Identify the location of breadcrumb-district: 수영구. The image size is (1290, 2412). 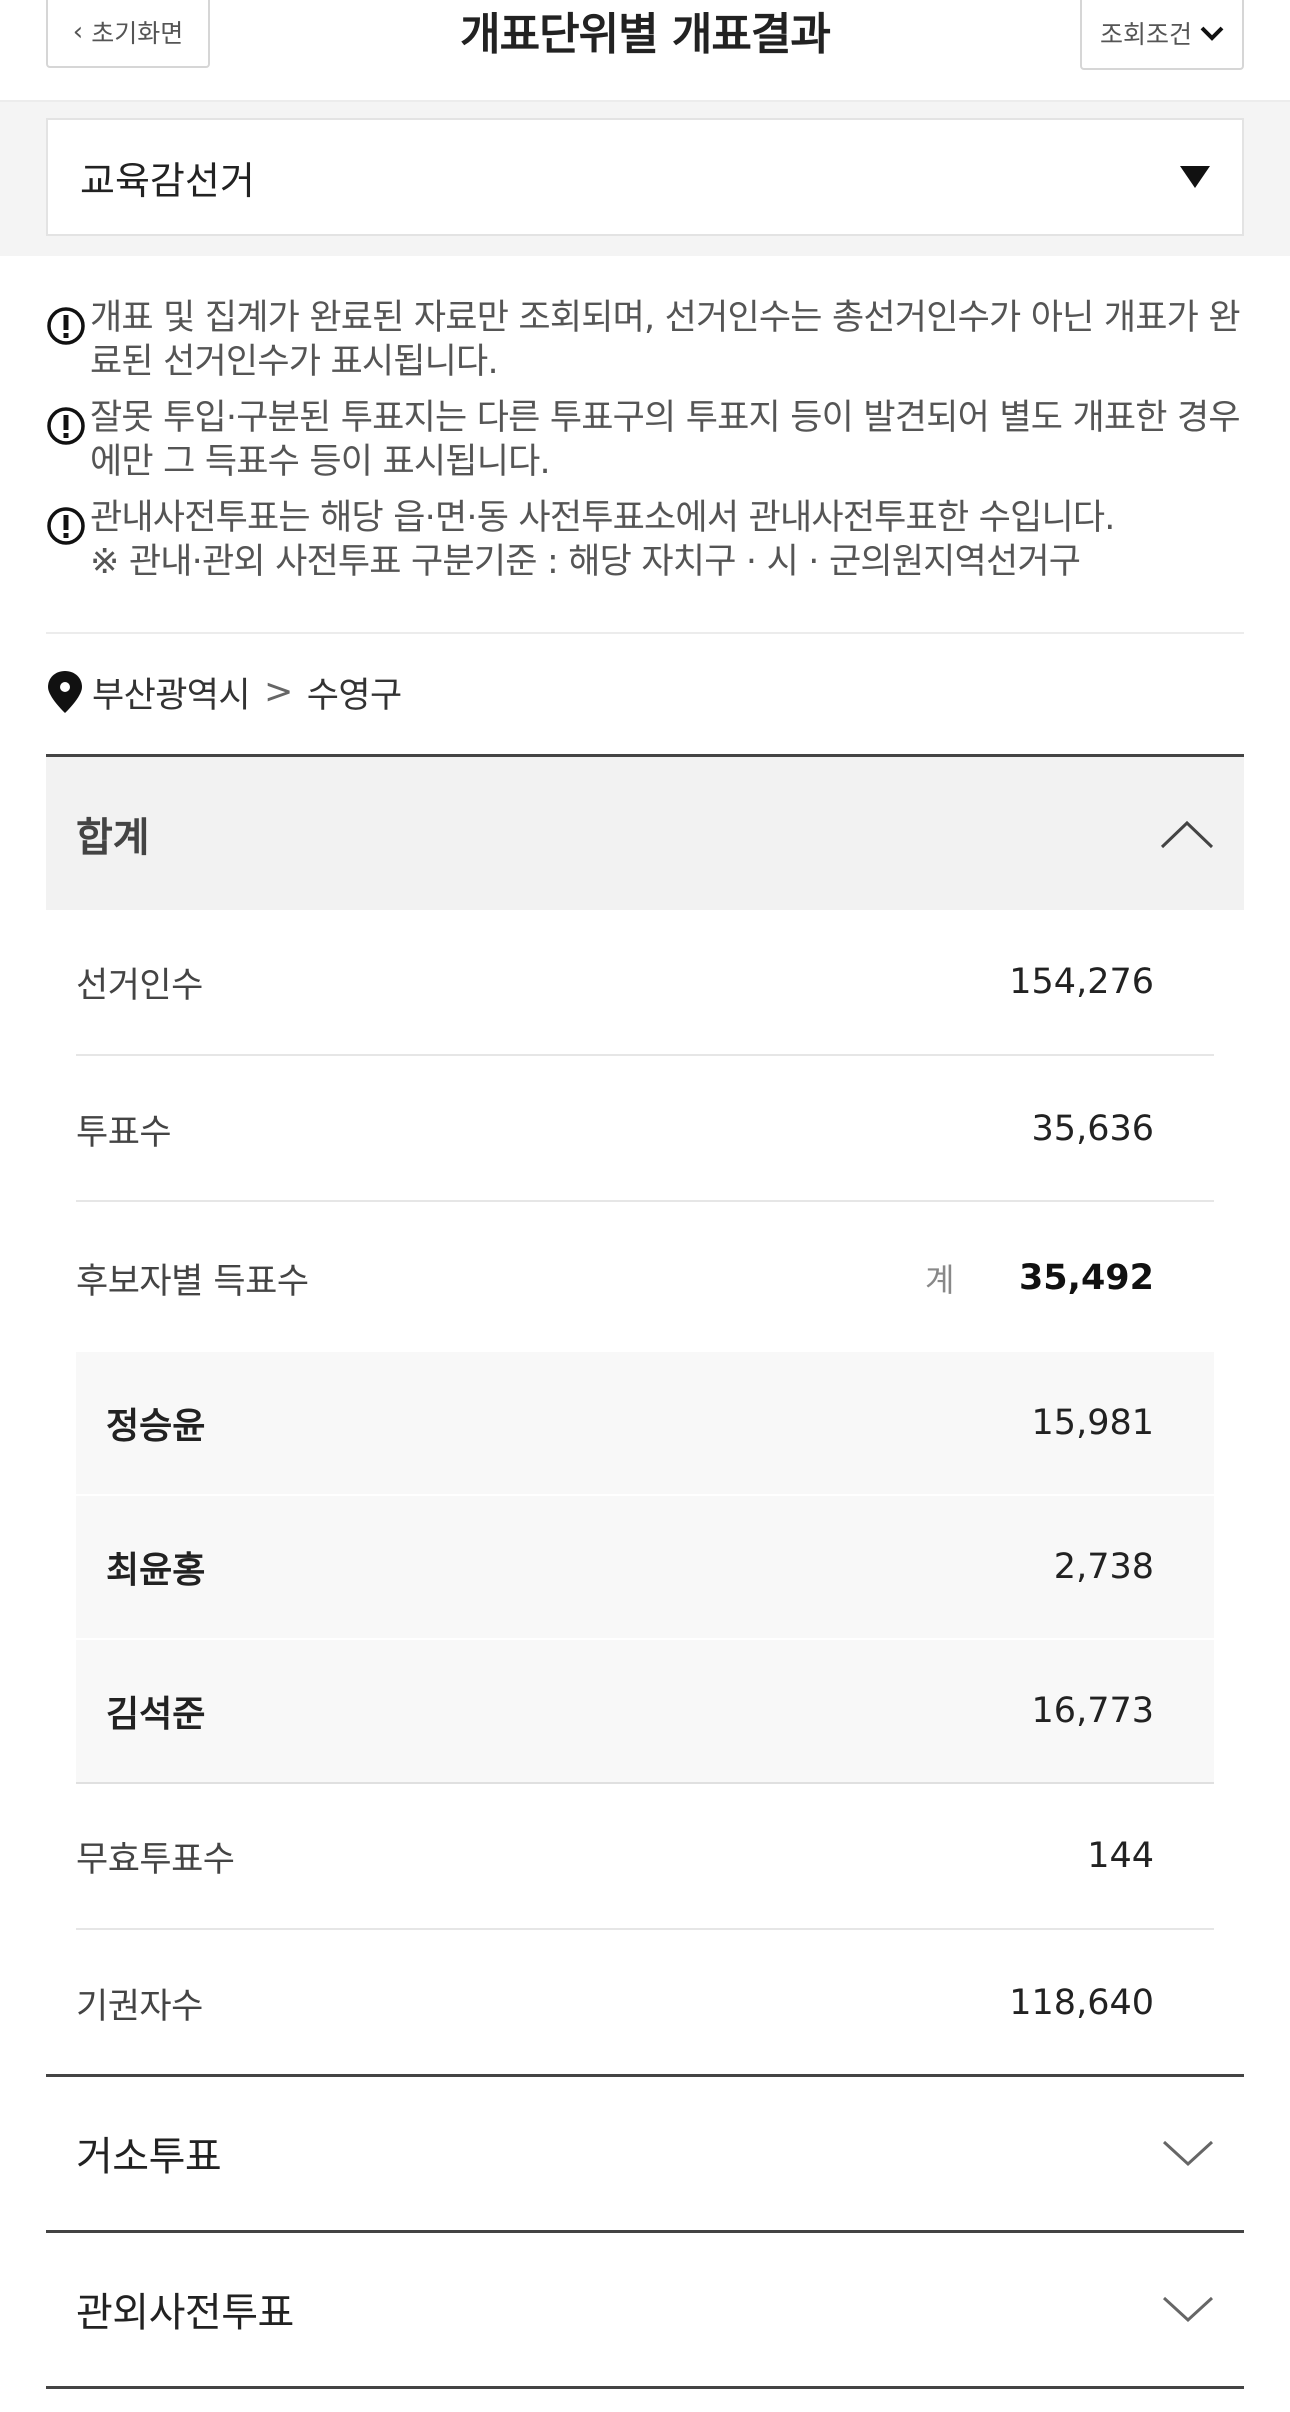
(354, 692).